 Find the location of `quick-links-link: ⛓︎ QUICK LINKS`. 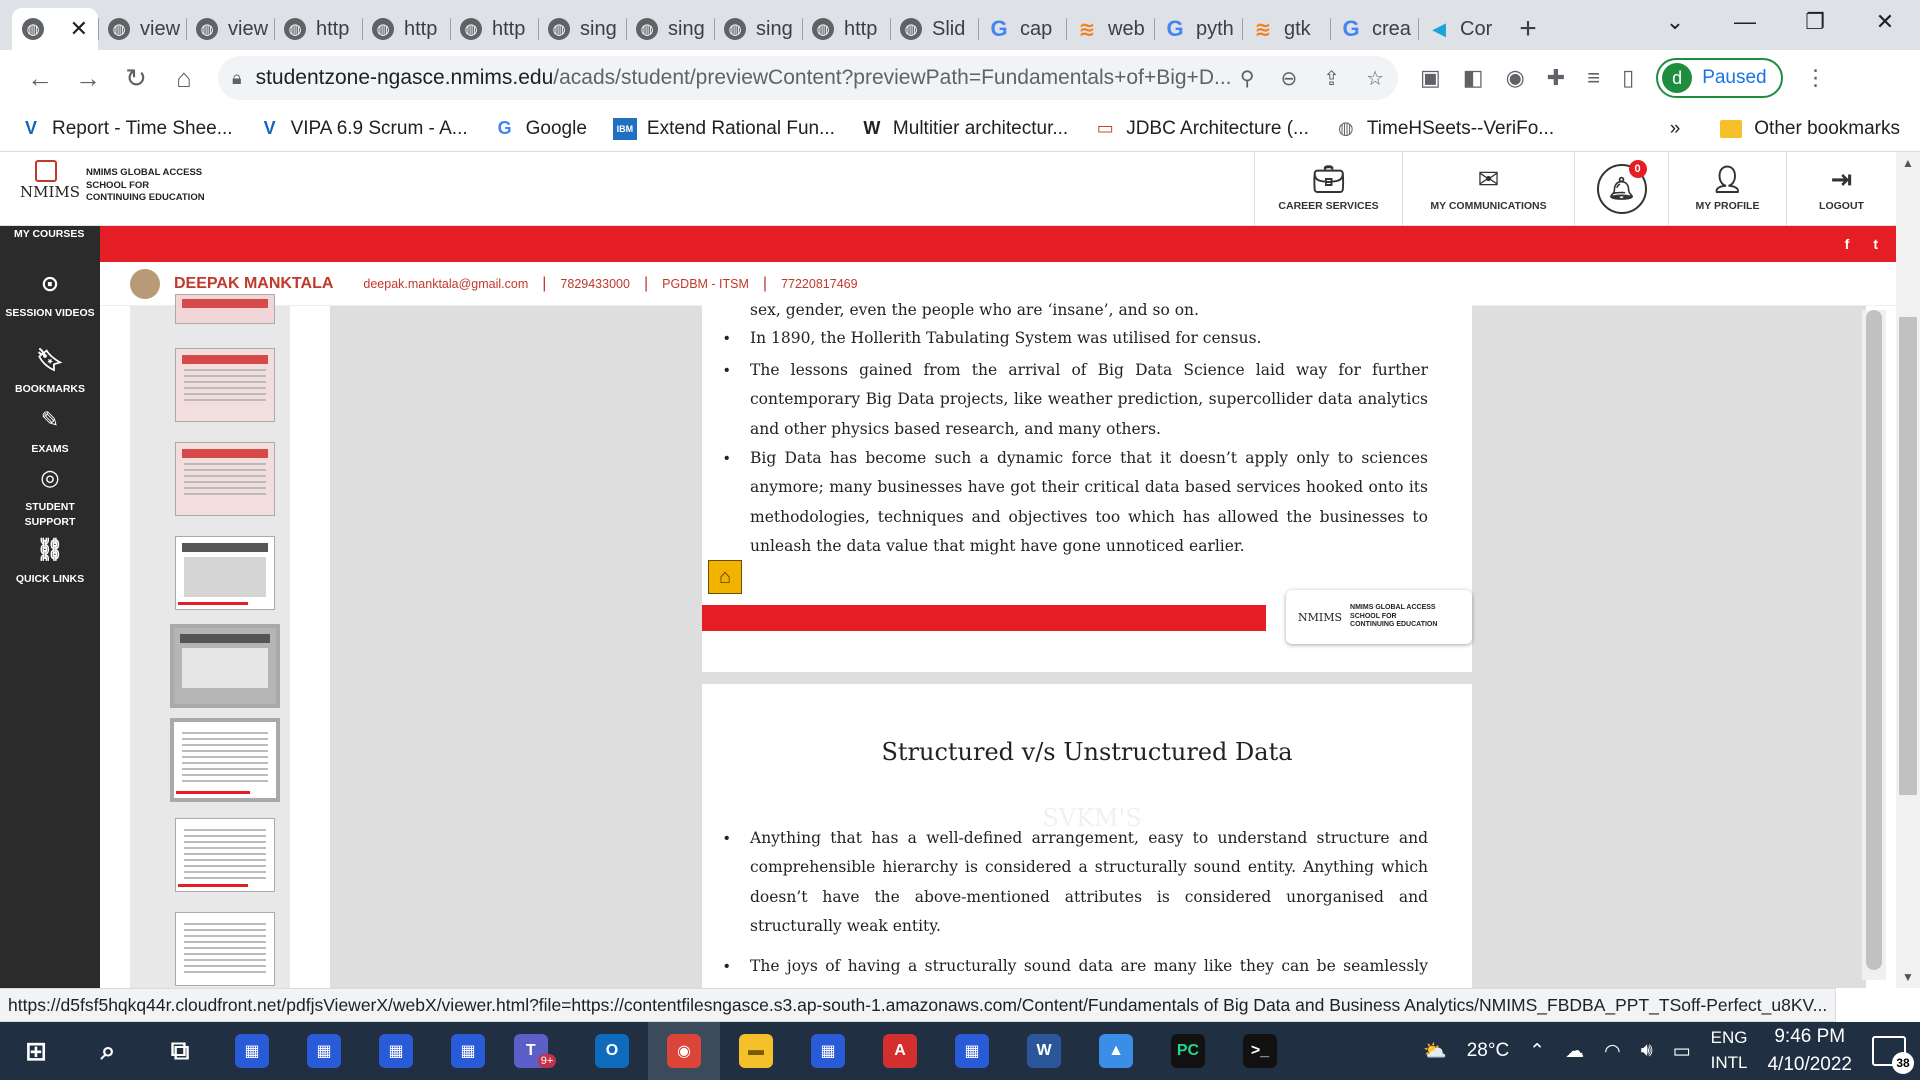

quick-links-link: ⛓︎ QUICK LINKS is located at coordinates (50, 560).